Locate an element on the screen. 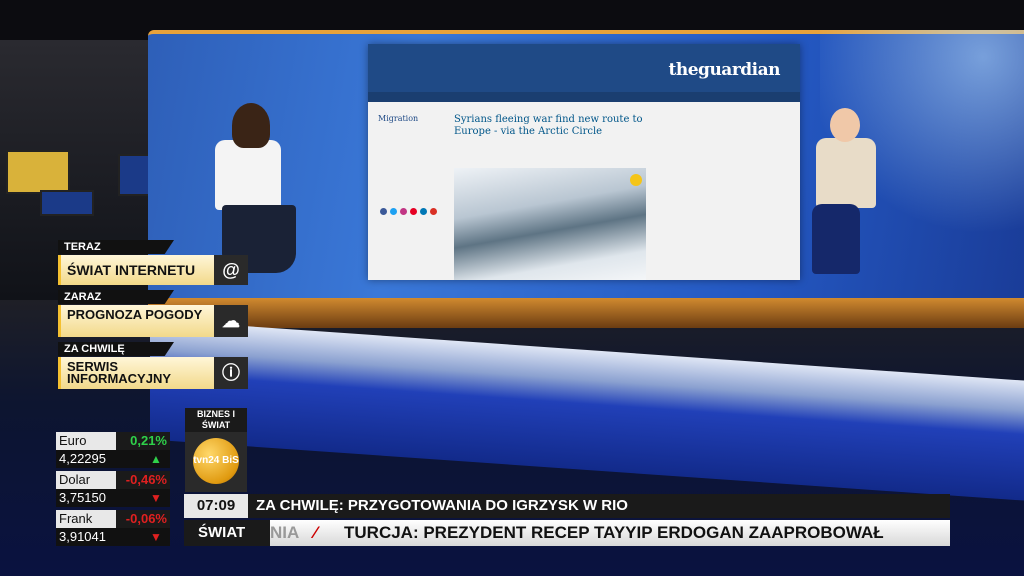 This screenshot has width=1024, height=576. article-photo is located at coordinates (550, 224).